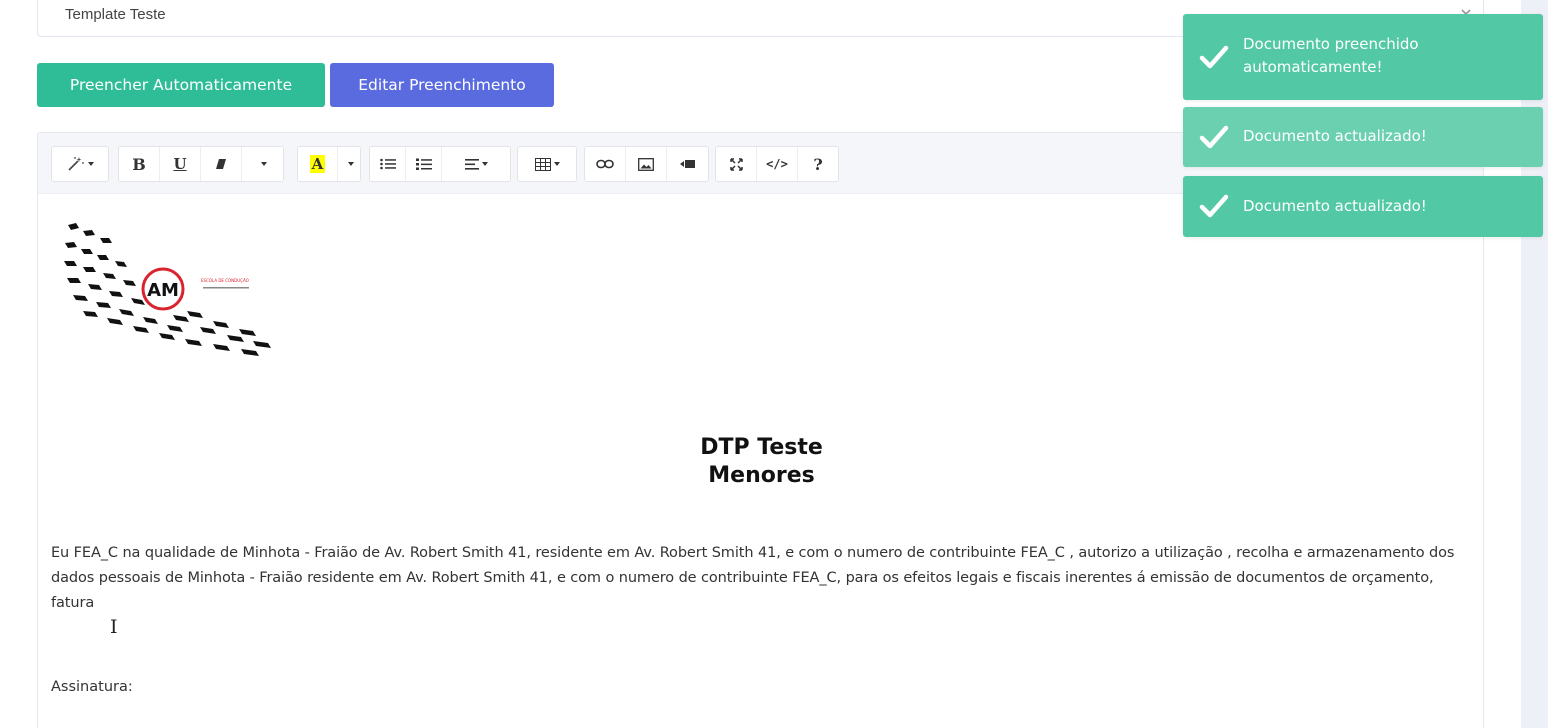  I want to click on style-magic-button, so click(80, 164).